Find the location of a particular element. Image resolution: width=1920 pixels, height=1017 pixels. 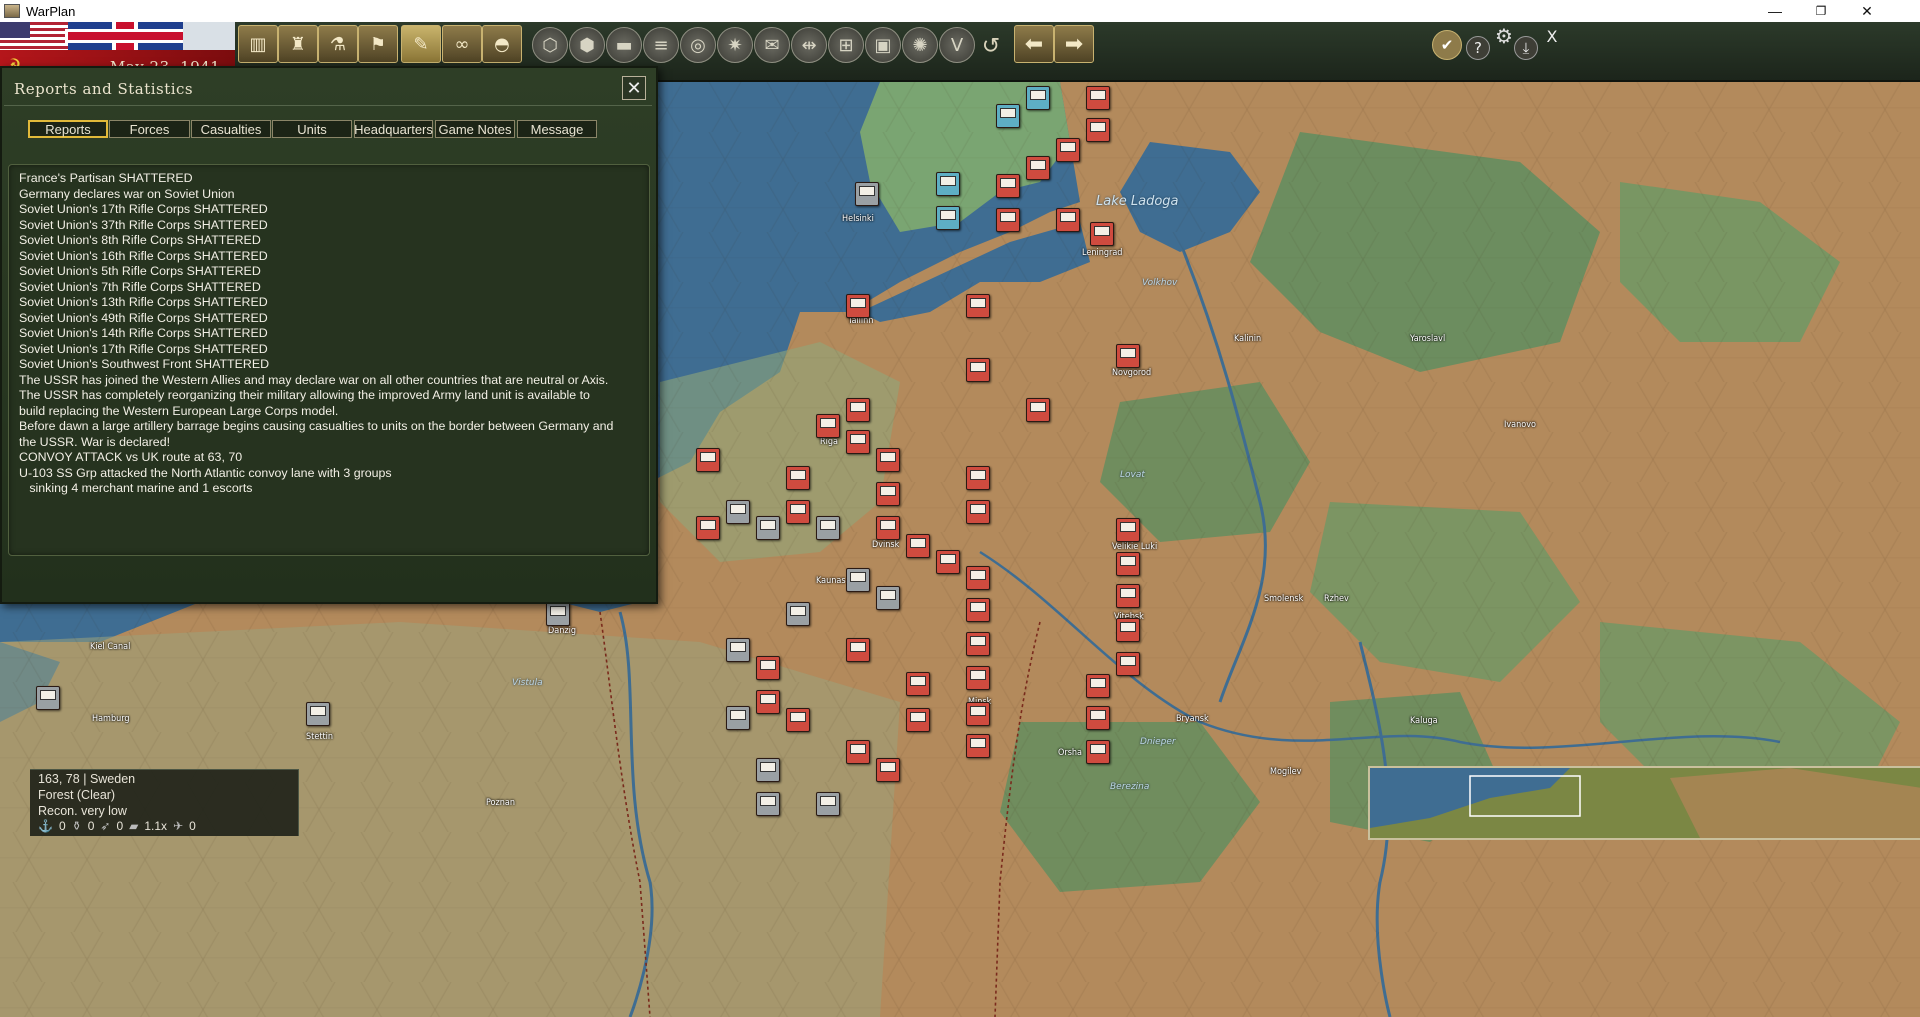

city-label: Dvinsk is located at coordinates (885, 545).